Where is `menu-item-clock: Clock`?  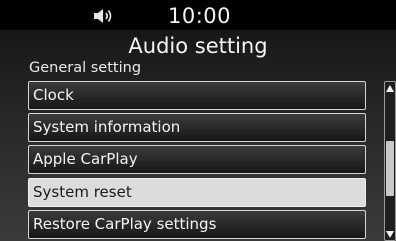
menu-item-clock: Clock is located at coordinates (197, 95).